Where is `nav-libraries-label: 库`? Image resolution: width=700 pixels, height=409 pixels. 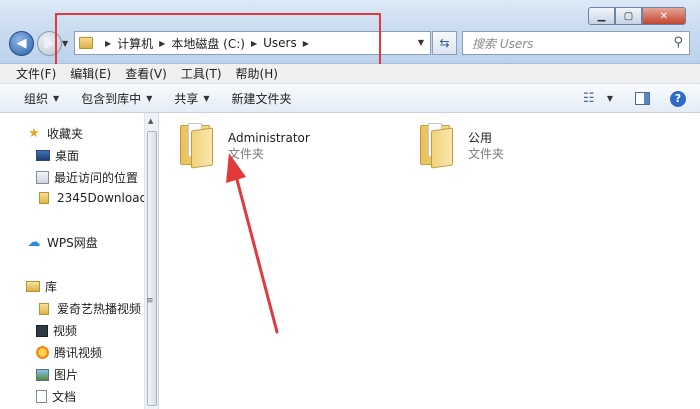
nav-libraries-label: 库 is located at coordinates (51, 287).